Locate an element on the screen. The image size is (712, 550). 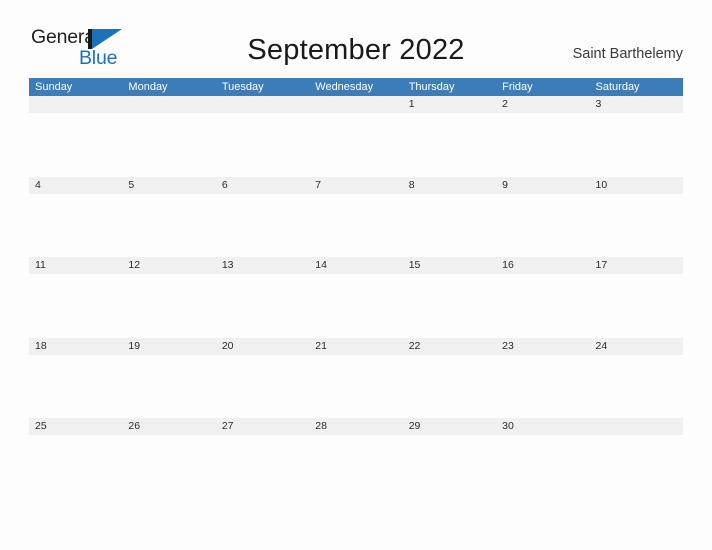
week-date-band: 18 19 20 21 22 23 24 is located at coordinates (356, 346).